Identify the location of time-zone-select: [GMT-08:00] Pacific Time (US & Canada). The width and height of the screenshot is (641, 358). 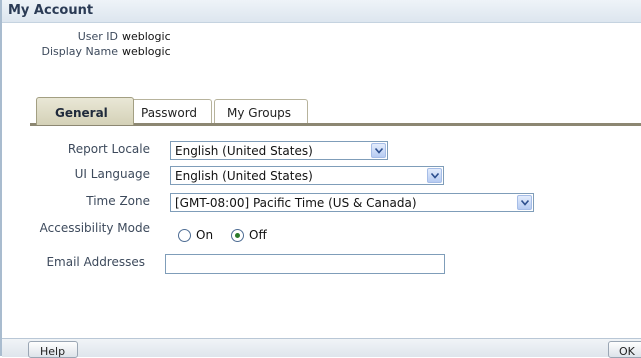
(352, 202).